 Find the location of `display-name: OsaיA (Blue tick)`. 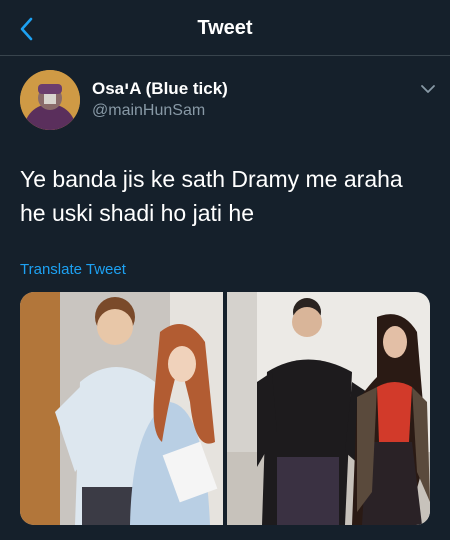

display-name: OsaיA (Blue tick) is located at coordinates (160, 89).